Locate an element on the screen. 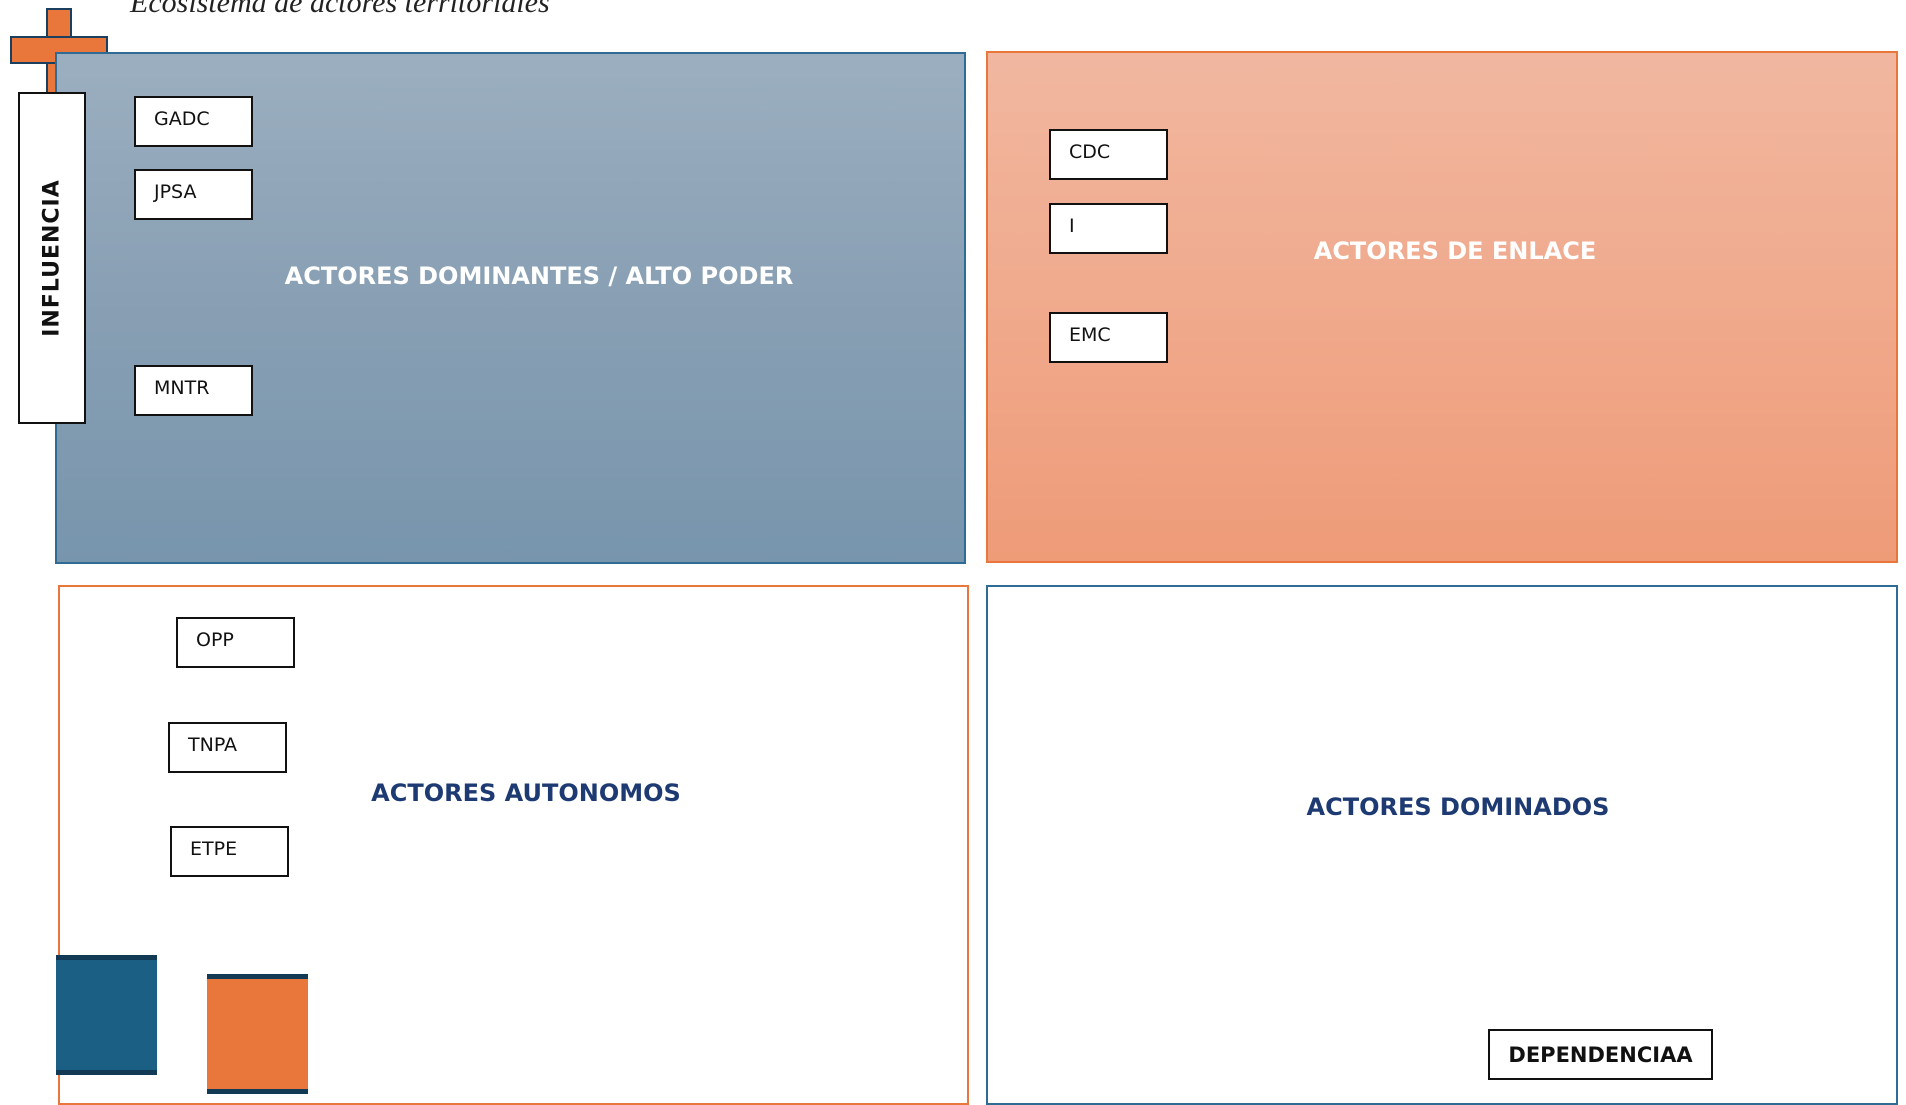  diagram-caption: Ecosistema de actores territoriales is located at coordinates (340, 9).